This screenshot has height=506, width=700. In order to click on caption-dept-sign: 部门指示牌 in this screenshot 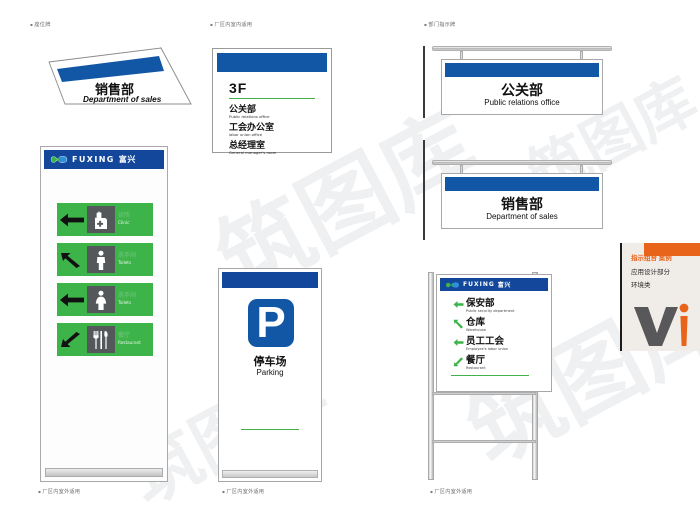, I will do `click(439, 24)`.